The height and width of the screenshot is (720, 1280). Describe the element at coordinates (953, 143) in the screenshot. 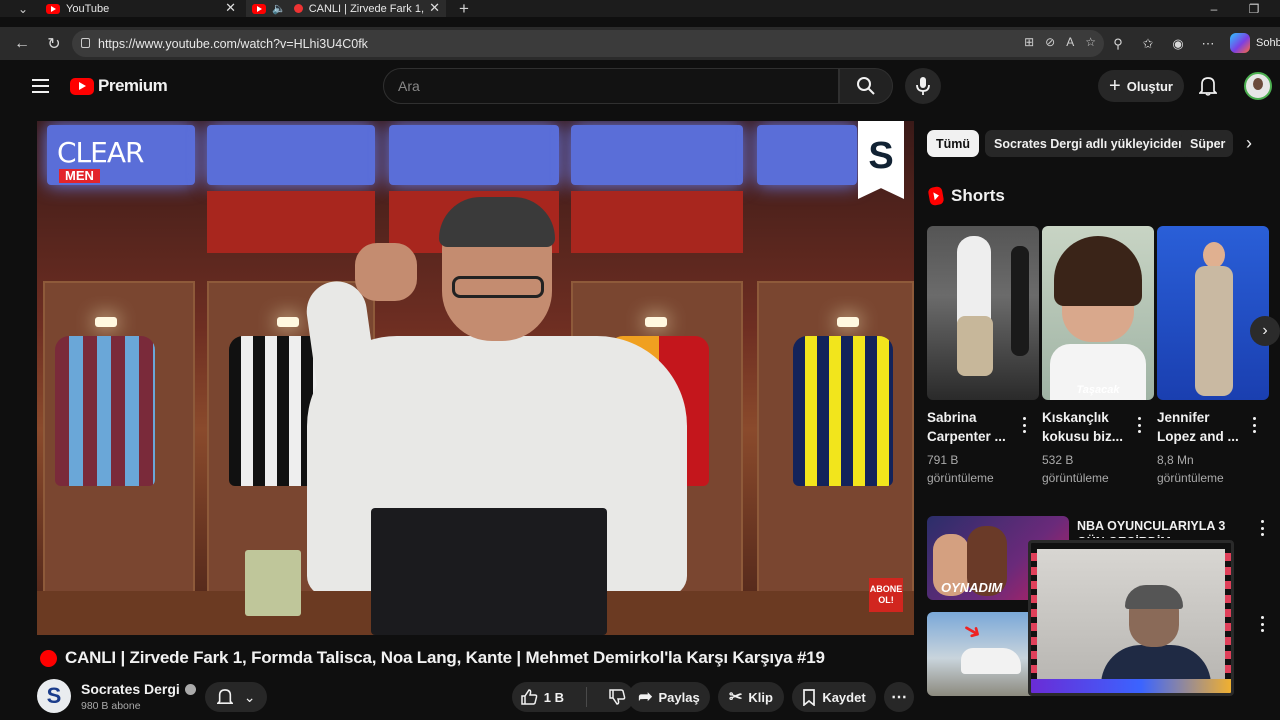

I see `chip-all: Tümü` at that location.